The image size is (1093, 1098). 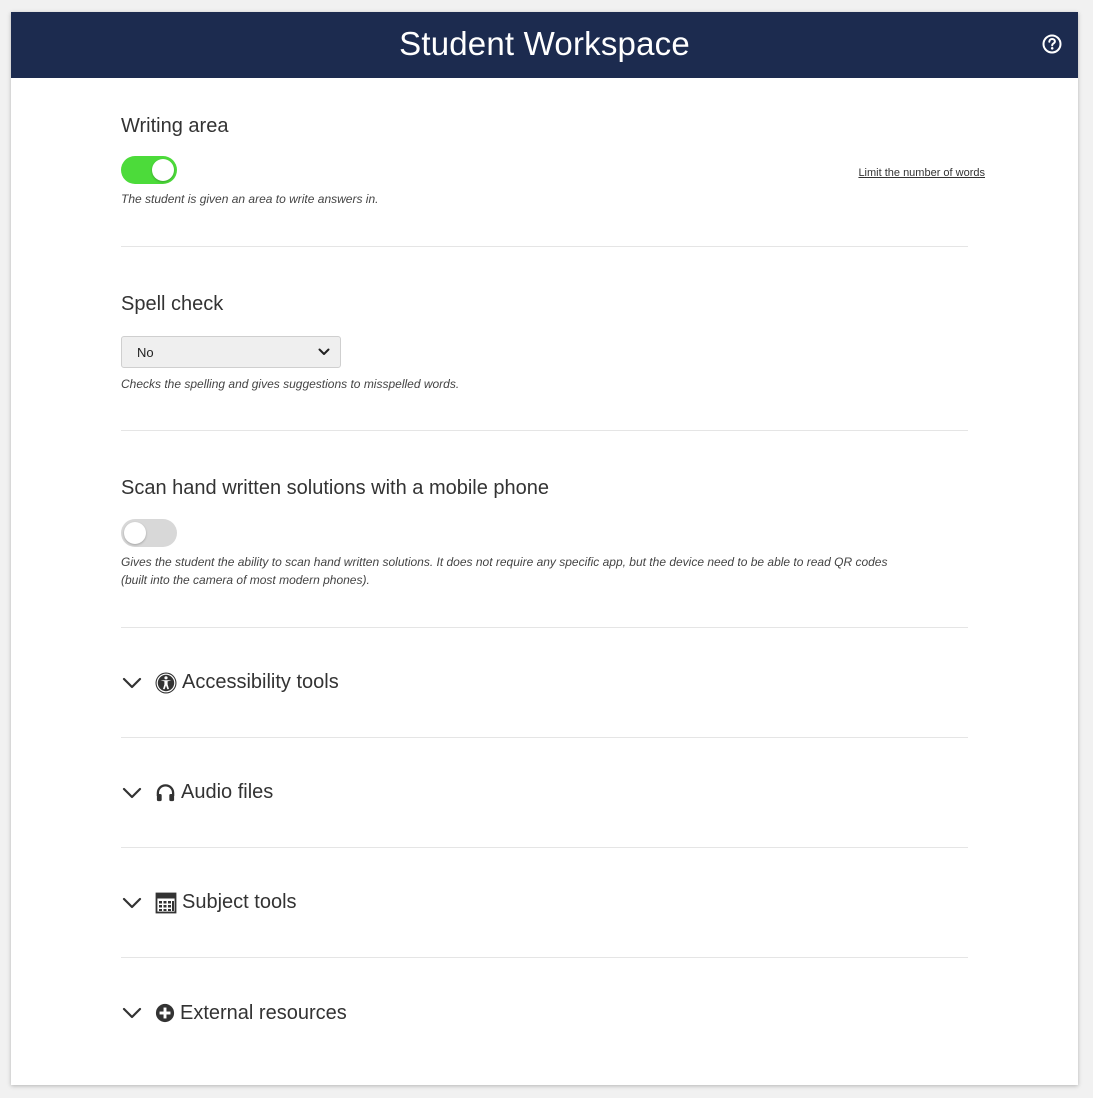 I want to click on help-icon, so click(x=1052, y=44).